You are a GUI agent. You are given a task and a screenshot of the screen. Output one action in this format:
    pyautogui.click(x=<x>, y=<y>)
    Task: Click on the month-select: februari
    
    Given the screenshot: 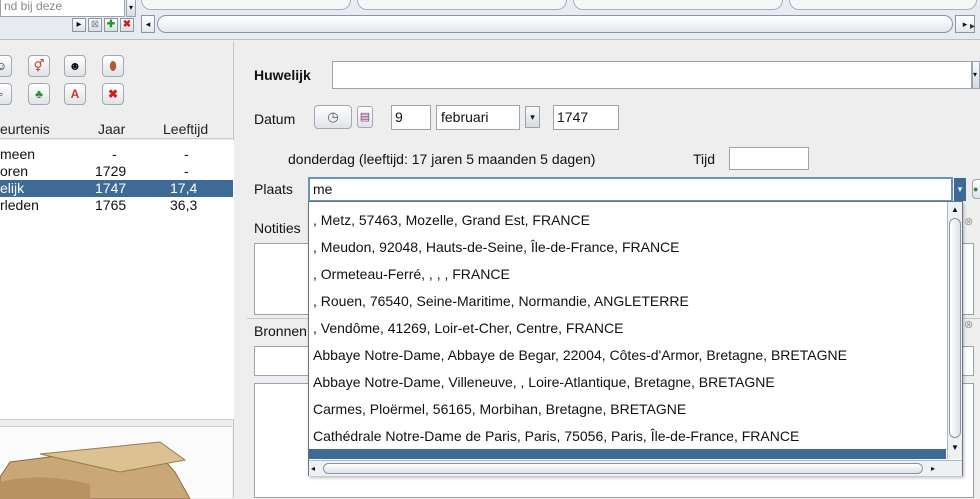 What is the action you would take?
    pyautogui.click(x=478, y=117)
    